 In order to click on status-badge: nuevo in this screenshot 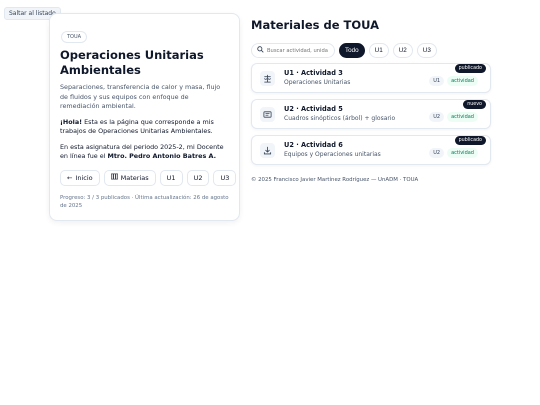, I will do `click(474, 104)`.